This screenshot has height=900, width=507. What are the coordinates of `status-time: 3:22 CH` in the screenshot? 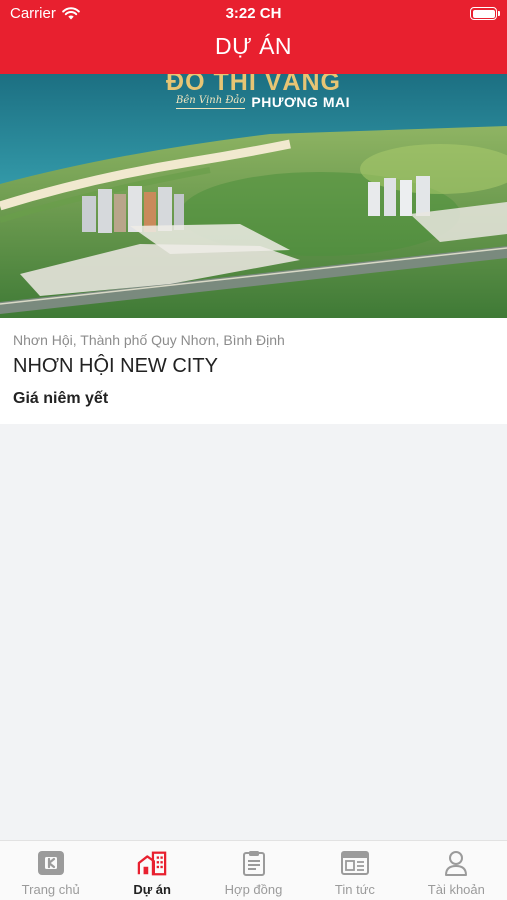 It's located at (253, 13).